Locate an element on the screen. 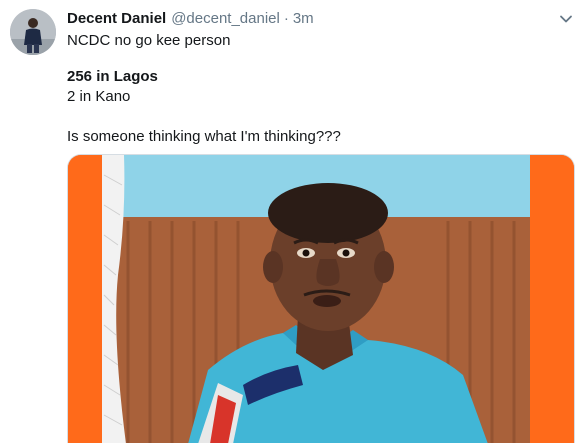 This screenshot has height=443, width=585. tweet-line: NCDC no go kee person is located at coordinates (149, 40).